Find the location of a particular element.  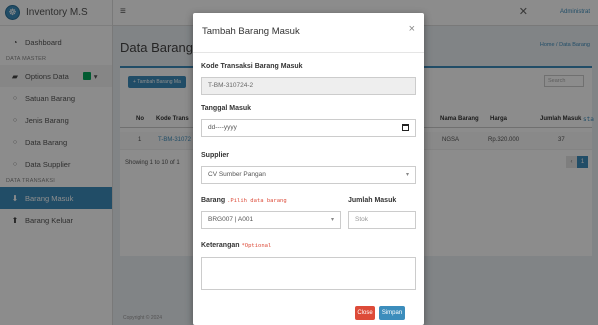

kode-transaksi-field: T-BM-310724-2 is located at coordinates (308, 86).